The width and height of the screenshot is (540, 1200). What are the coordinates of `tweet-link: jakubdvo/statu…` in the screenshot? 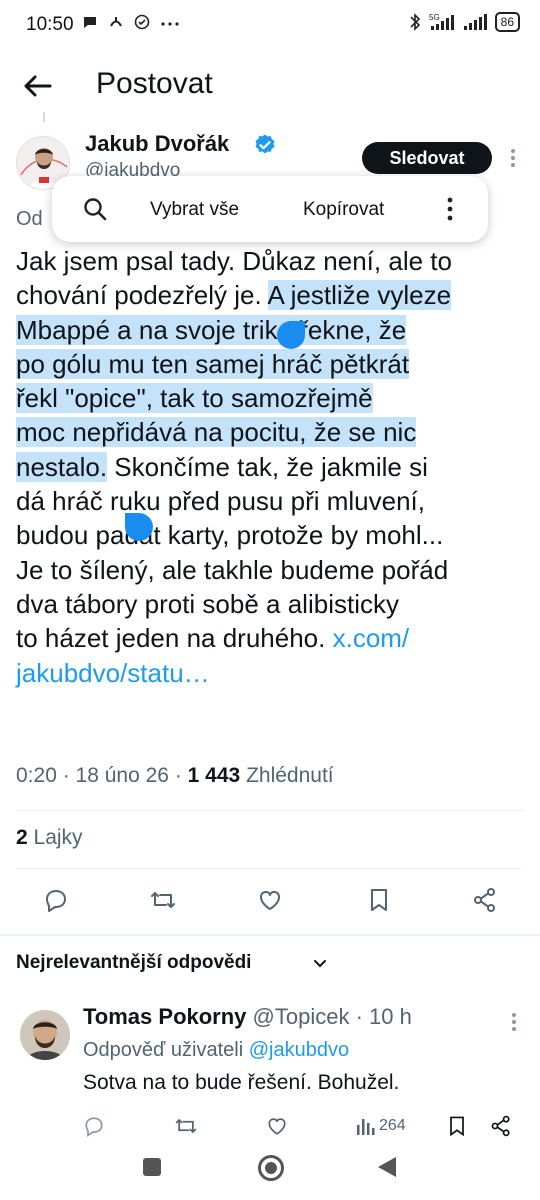 It's located at (113, 673).